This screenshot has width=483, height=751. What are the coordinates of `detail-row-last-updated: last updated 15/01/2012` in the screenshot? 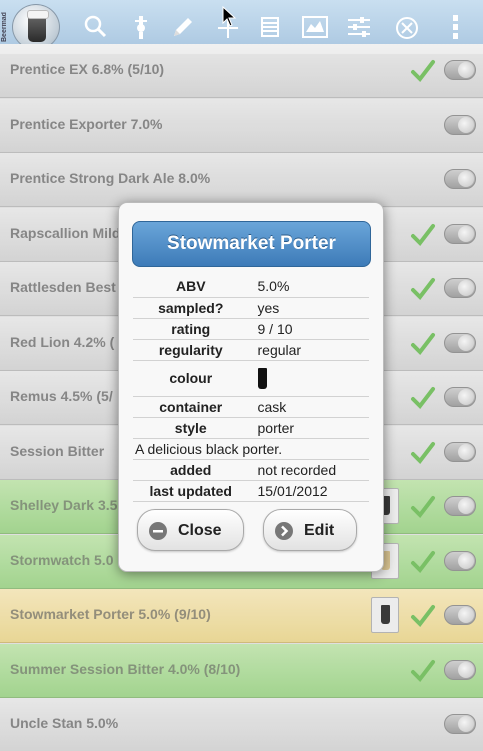 It's located at (251, 491).